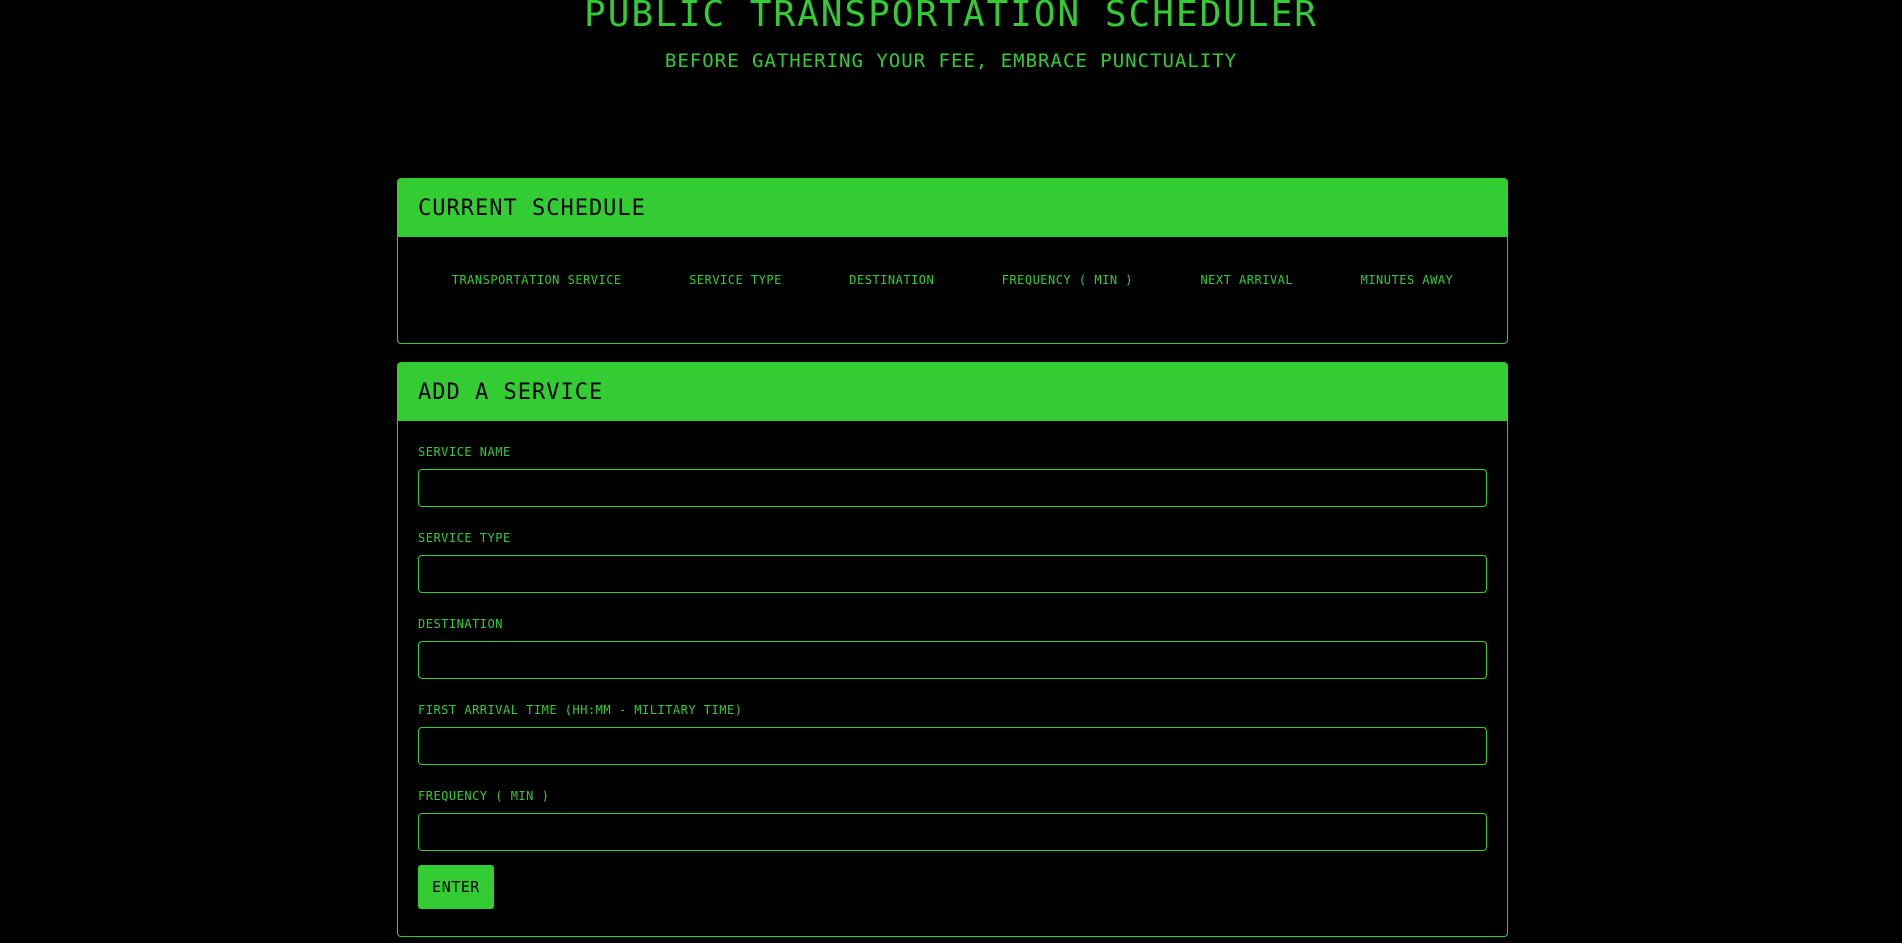 The image size is (1902, 943). Describe the element at coordinates (952, 574) in the screenshot. I see `service-type-input` at that location.